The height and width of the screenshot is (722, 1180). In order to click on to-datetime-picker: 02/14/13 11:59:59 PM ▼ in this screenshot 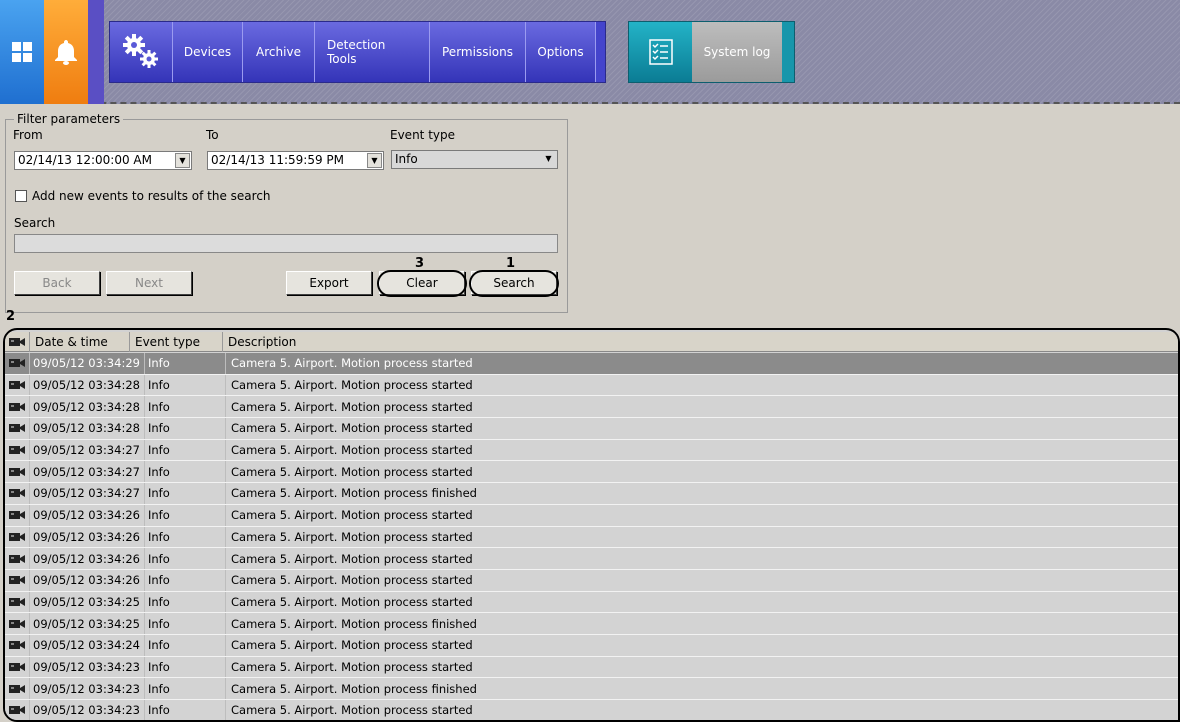, I will do `click(295, 160)`.